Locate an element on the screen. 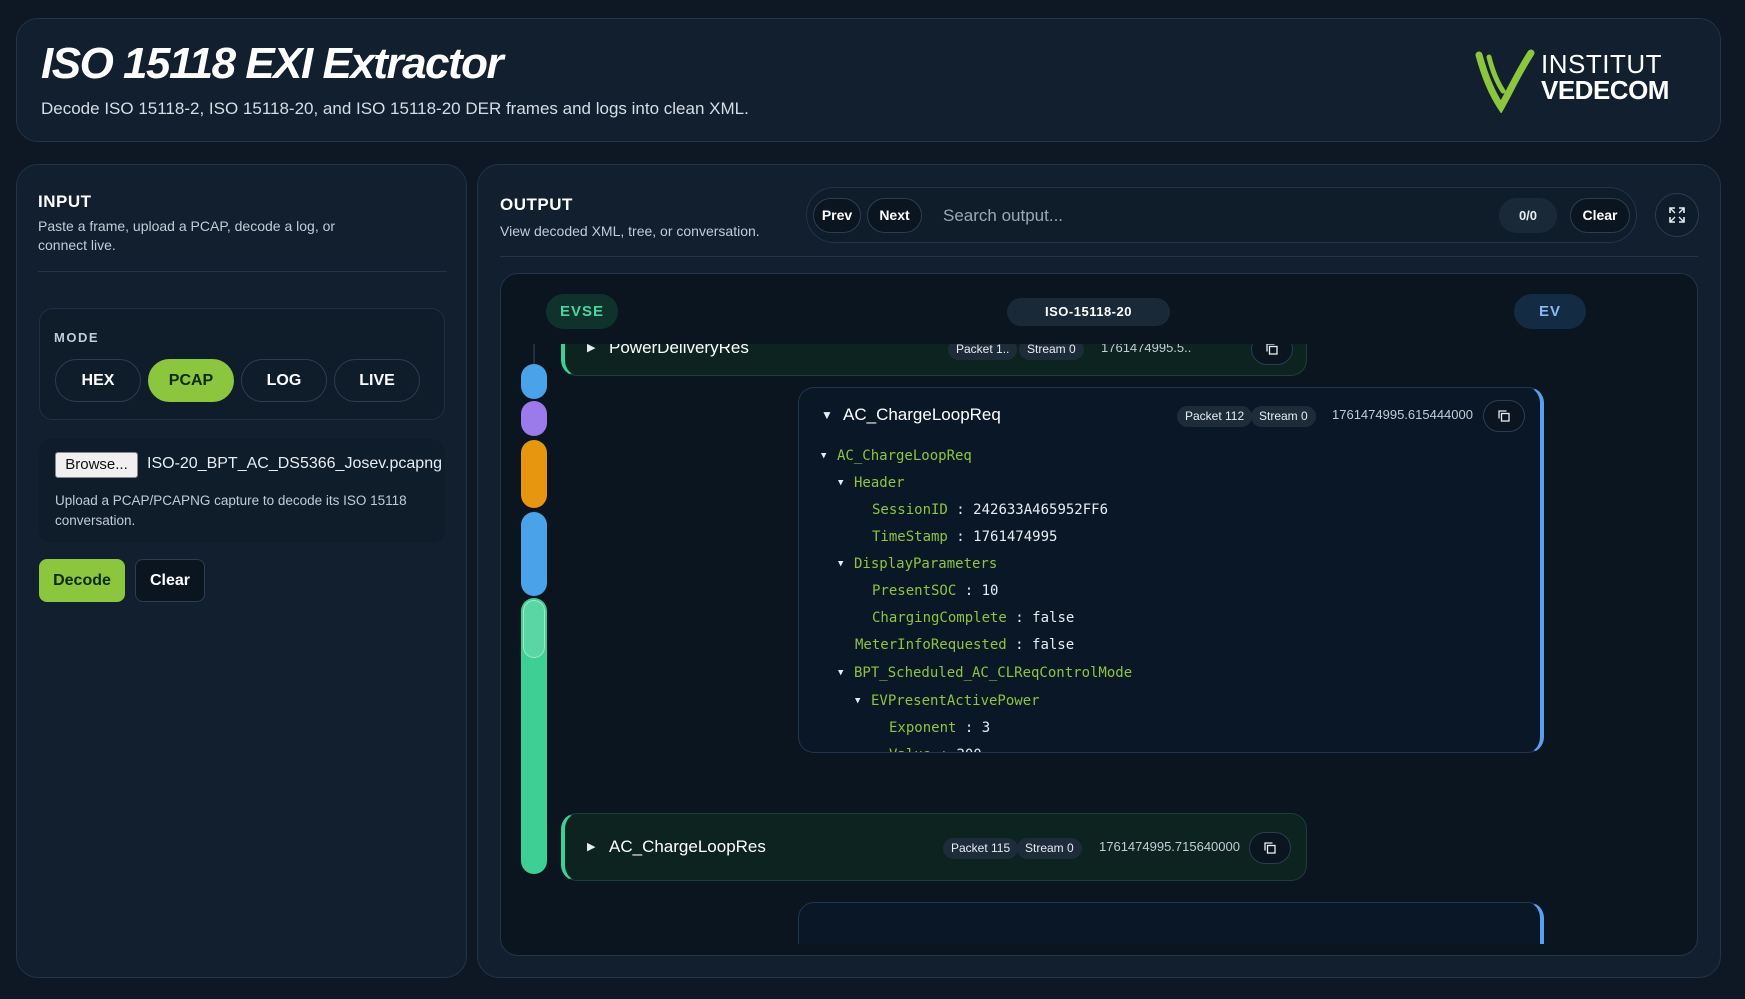 Image resolution: width=1745 pixels, height=999 pixels. fullscreen-button is located at coordinates (1677, 215).